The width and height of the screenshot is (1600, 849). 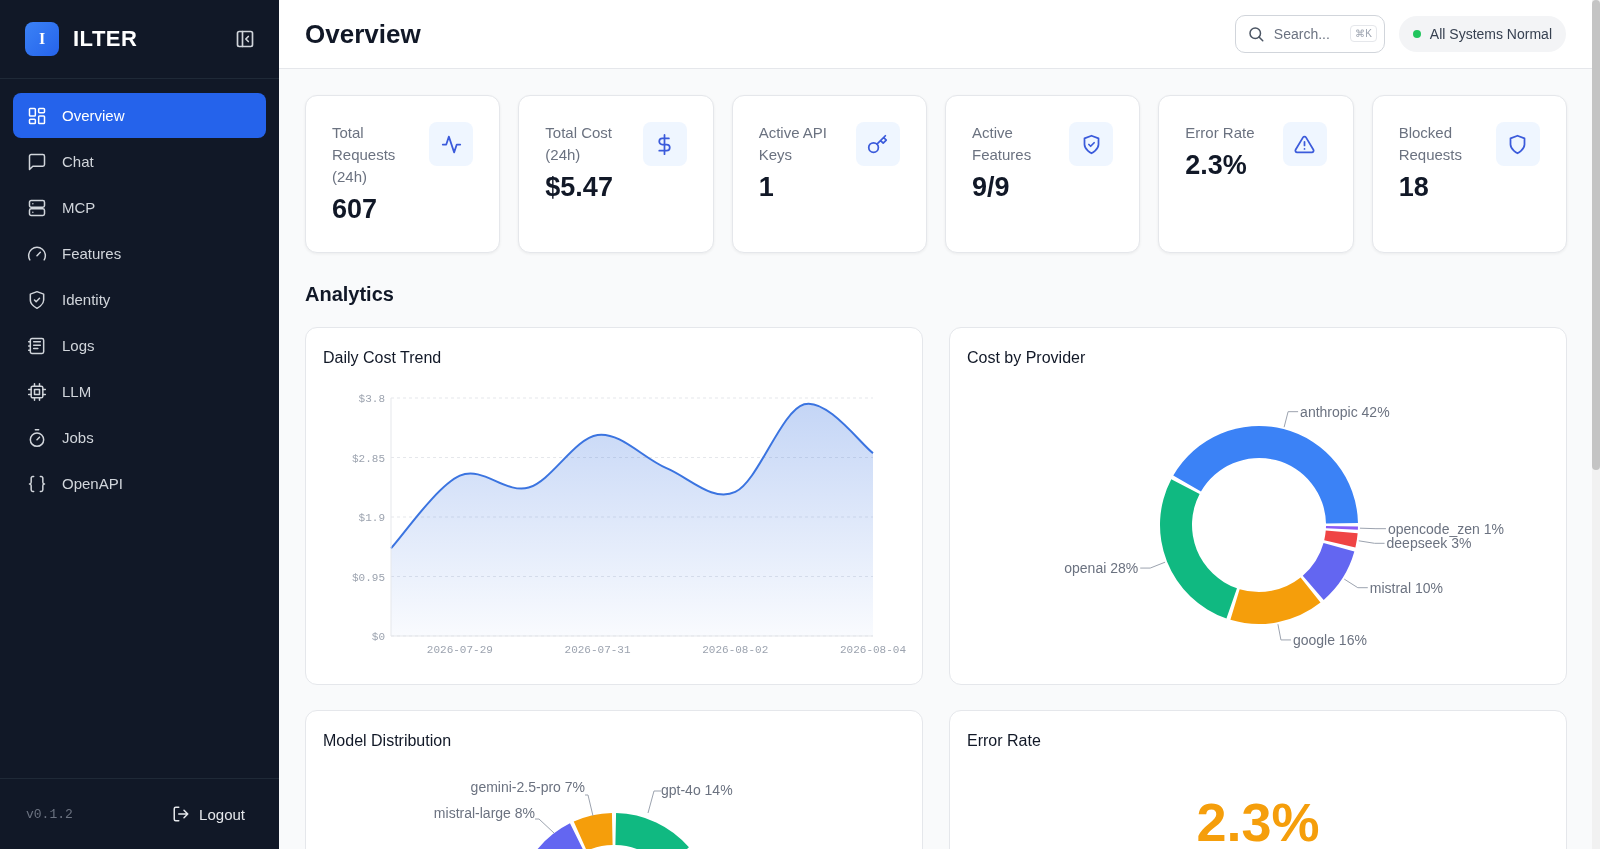 I want to click on logout-icon, so click(x=181, y=814).